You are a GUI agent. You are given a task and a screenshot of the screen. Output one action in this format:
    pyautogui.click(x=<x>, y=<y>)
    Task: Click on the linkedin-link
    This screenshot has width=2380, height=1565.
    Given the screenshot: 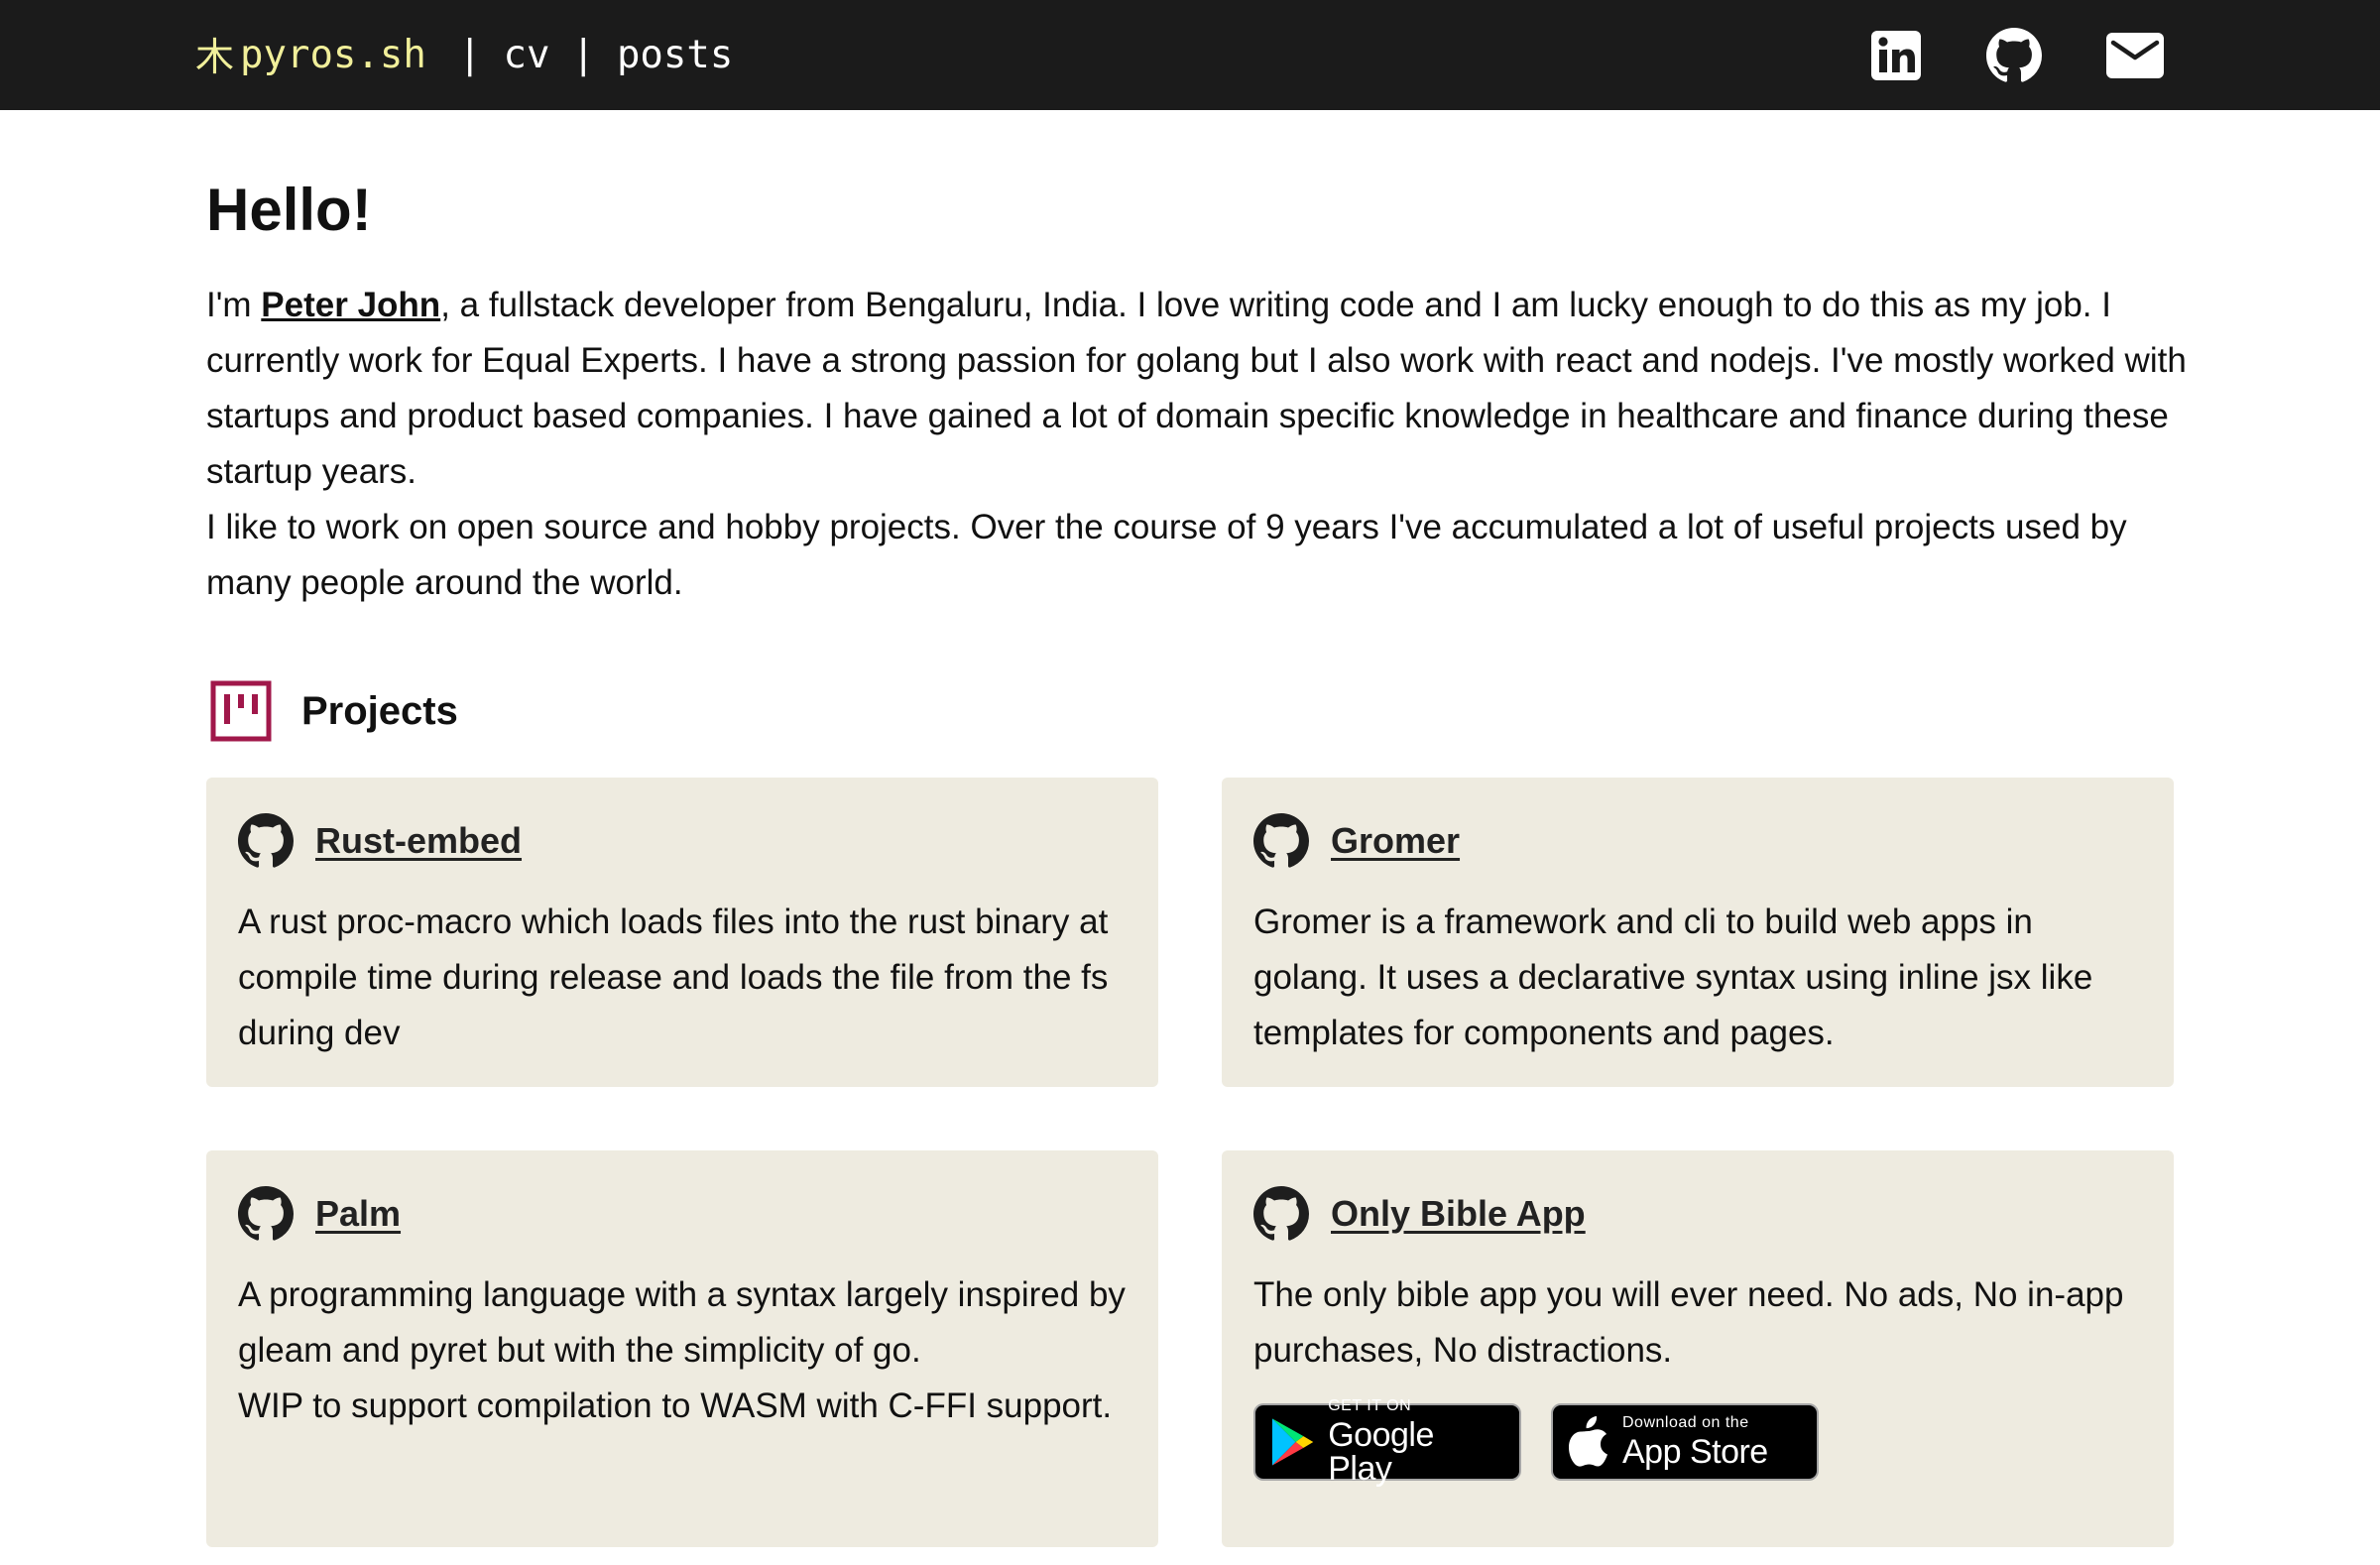 What is the action you would take?
    pyautogui.click(x=1896, y=55)
    